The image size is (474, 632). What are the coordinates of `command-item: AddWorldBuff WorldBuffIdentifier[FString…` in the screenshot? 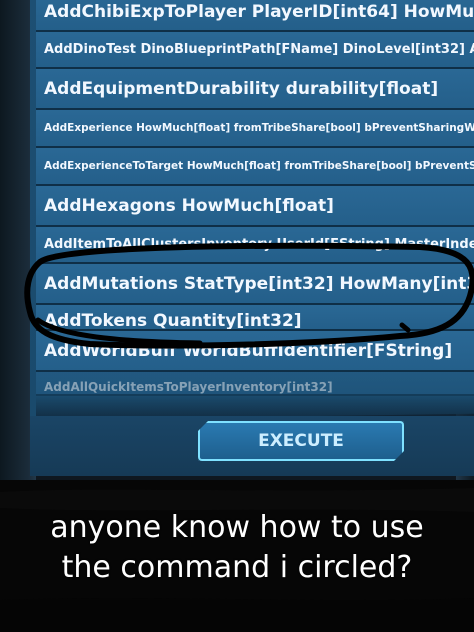 It's located at (255, 351).